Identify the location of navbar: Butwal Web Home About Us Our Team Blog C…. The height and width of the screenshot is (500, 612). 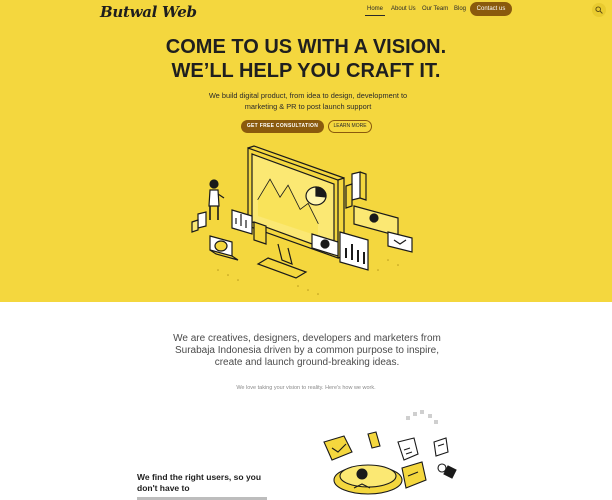
(306, 11).